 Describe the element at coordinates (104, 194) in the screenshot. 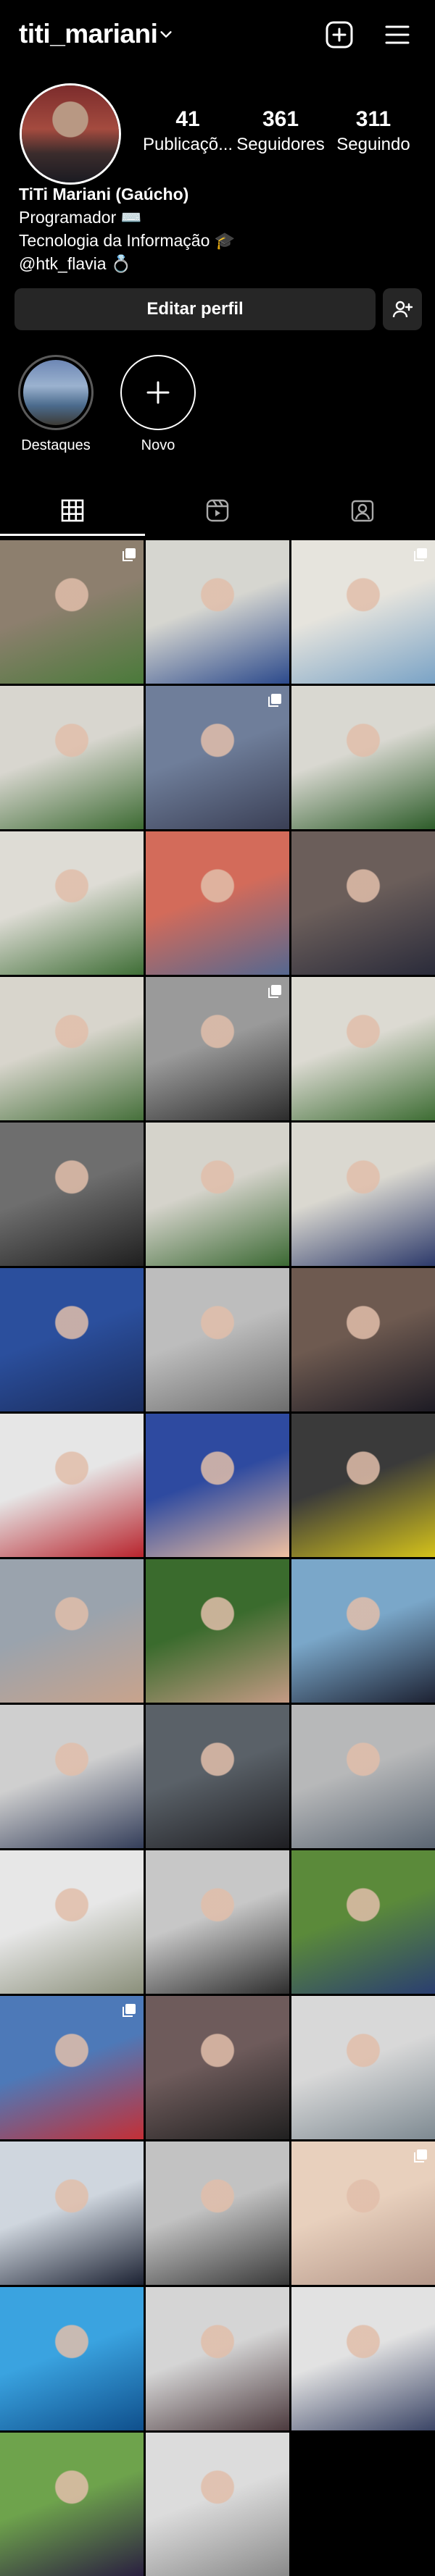

I see `display-name: TiTi Mariani (Gaúcho)` at that location.